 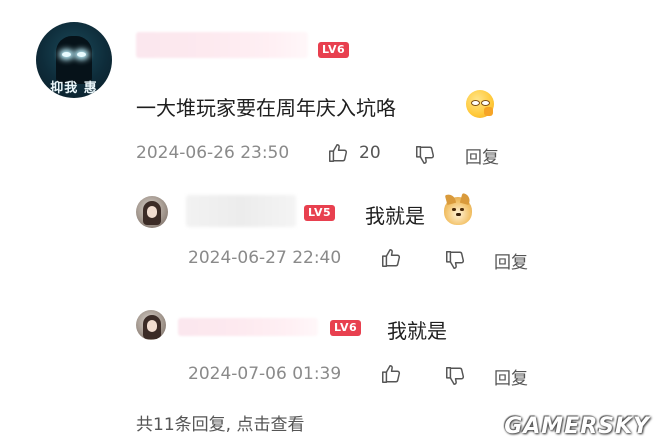 What do you see at coordinates (74, 88) in the screenshot?
I see `avatar-text: 抑我 惠` at bounding box center [74, 88].